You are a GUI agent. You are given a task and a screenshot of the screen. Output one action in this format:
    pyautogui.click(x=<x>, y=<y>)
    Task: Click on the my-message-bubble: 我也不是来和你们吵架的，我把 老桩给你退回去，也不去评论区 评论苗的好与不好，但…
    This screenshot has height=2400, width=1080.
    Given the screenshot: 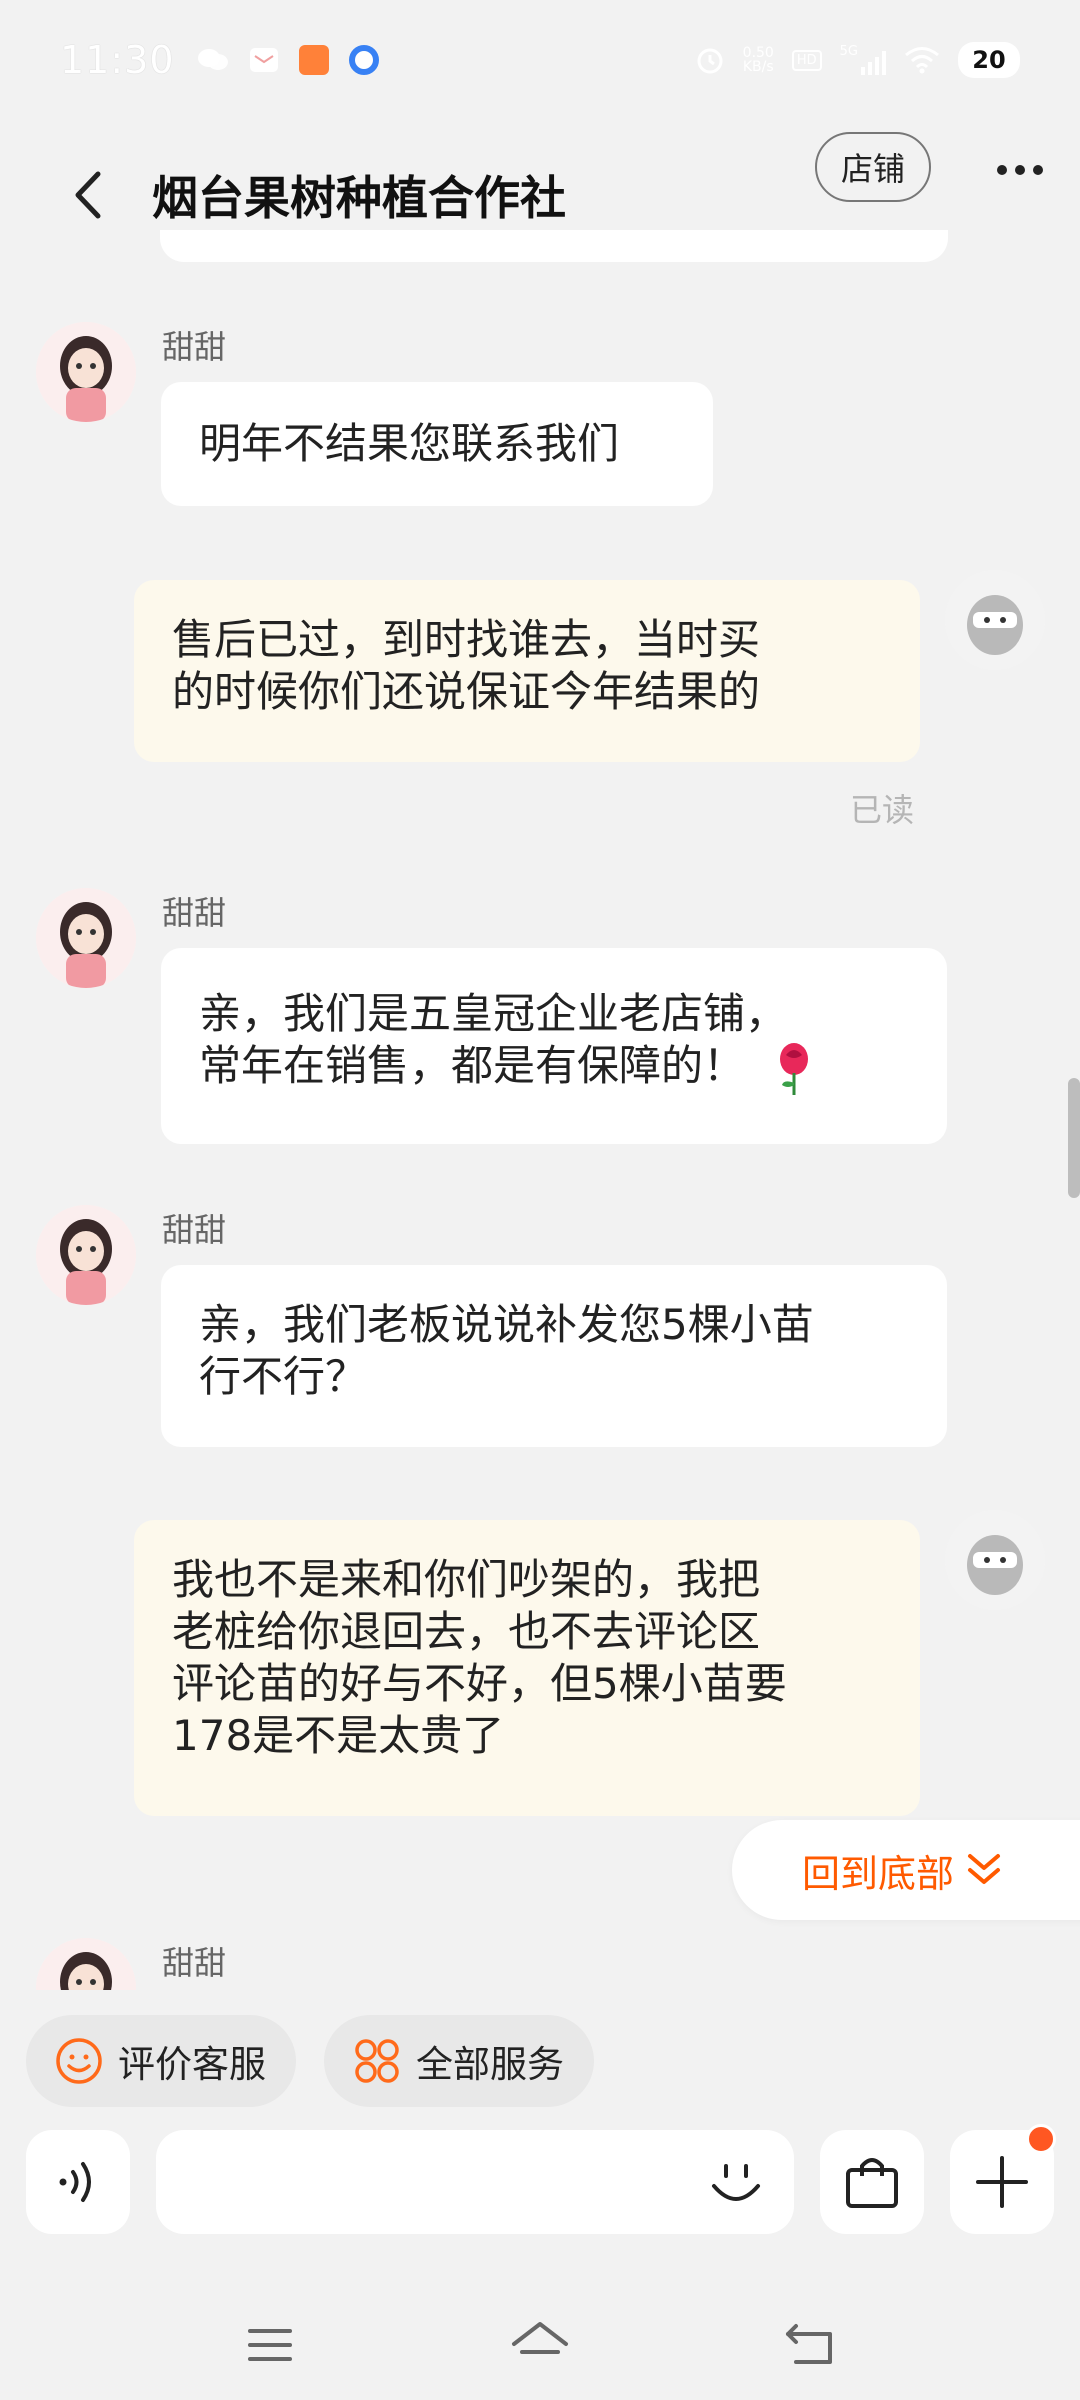 What is the action you would take?
    pyautogui.click(x=527, y=1668)
    